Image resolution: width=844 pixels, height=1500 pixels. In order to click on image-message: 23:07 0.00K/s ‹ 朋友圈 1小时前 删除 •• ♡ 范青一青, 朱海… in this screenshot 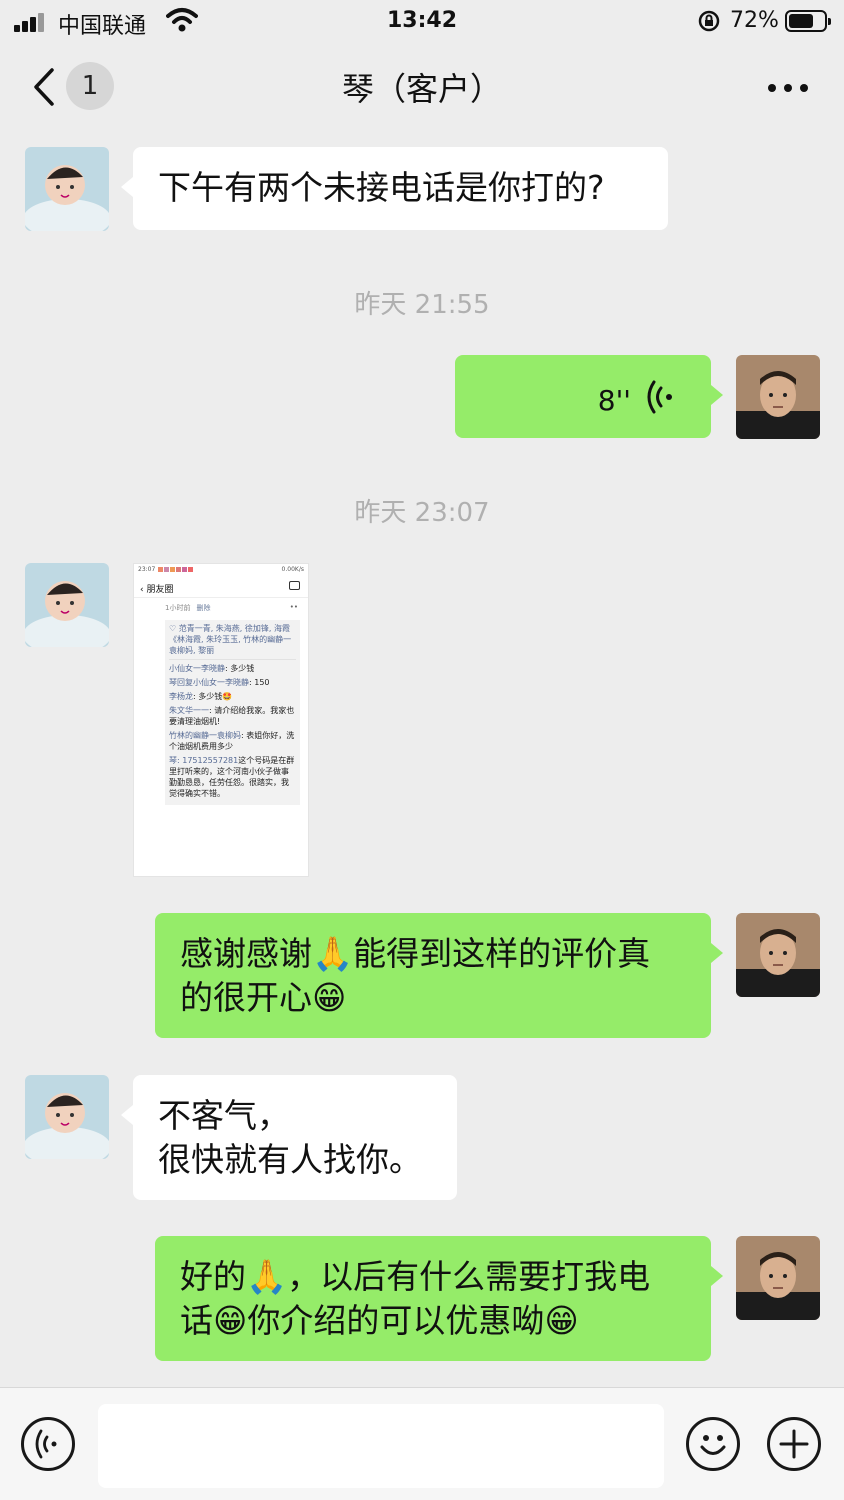, I will do `click(221, 720)`.